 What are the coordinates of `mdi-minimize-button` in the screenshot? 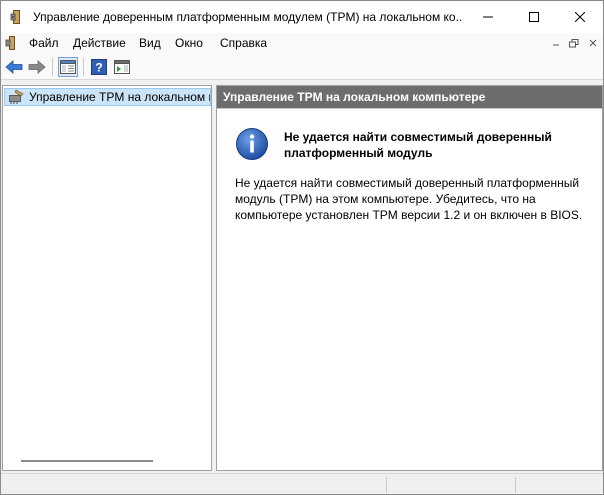 It's located at (556, 43).